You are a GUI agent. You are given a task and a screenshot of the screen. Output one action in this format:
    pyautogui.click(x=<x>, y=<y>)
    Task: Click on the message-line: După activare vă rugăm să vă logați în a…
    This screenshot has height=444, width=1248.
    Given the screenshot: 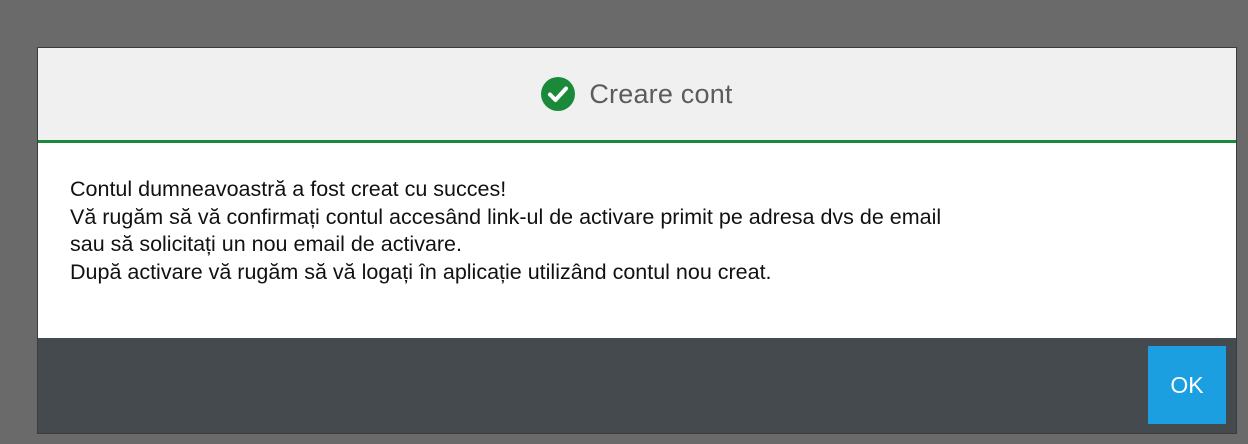 What is the action you would take?
    pyautogui.click(x=421, y=271)
    